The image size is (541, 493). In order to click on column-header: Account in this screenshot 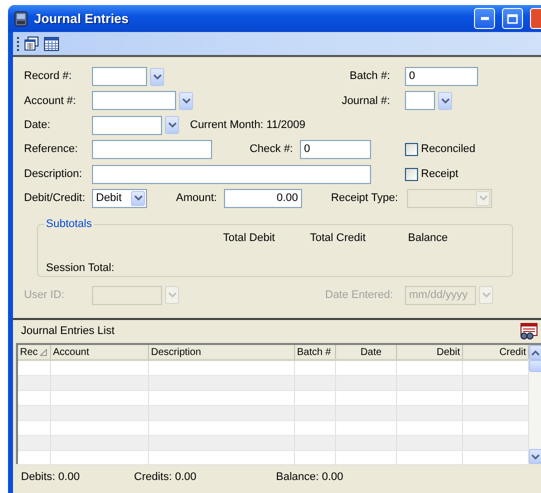, I will do `click(100, 352)`.